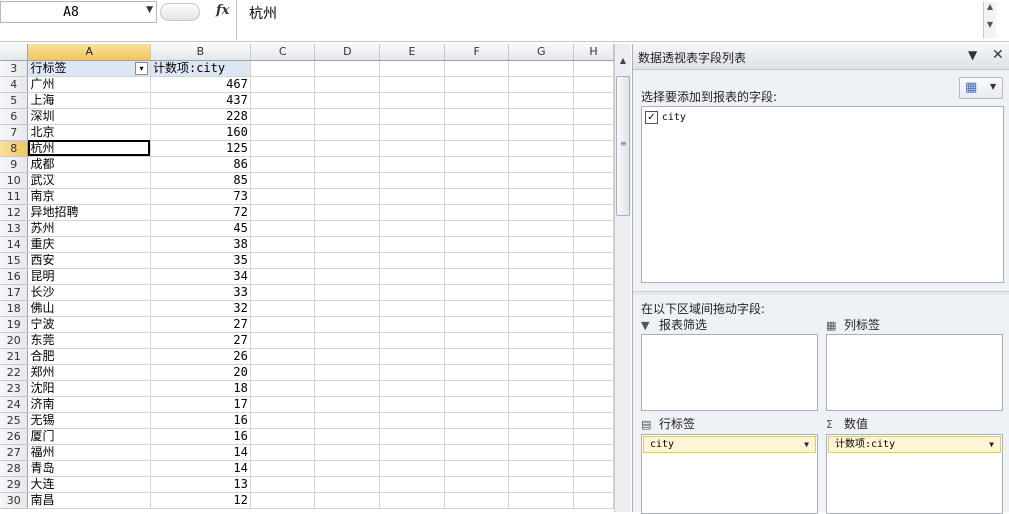 The height and width of the screenshot is (514, 1009). What do you see at coordinates (623, 64) in the screenshot?
I see `scroll-up-icon: ▲` at bounding box center [623, 64].